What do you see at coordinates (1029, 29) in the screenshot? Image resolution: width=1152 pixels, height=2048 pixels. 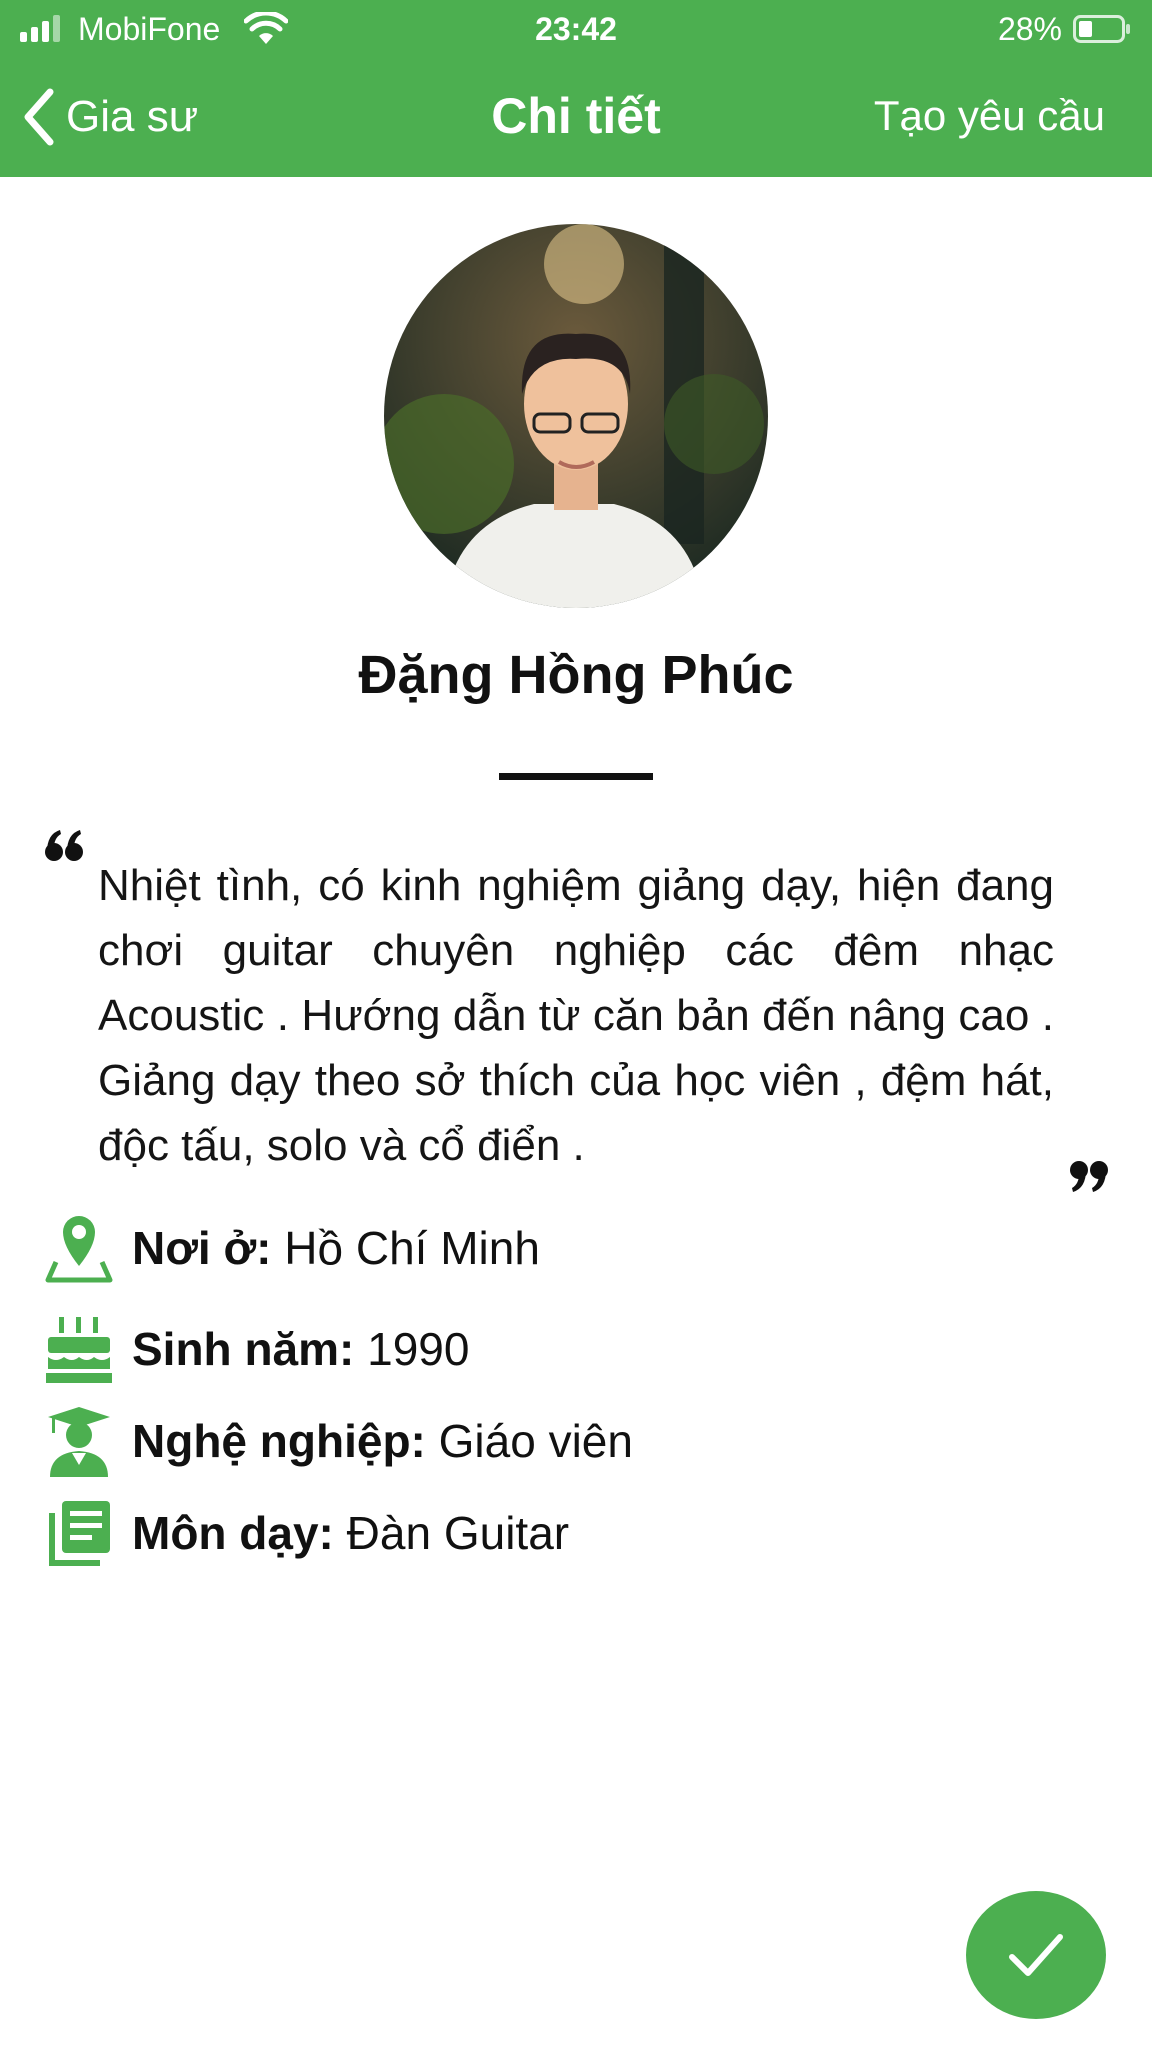 I see `battery-percent: 28%` at bounding box center [1029, 29].